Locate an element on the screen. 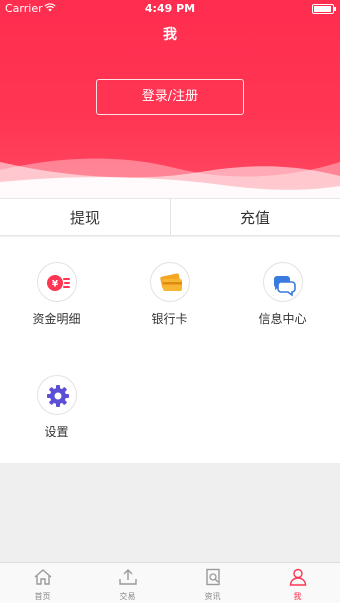 This screenshot has height=603, width=340. recharge-button: 充值 is located at coordinates (255, 218).